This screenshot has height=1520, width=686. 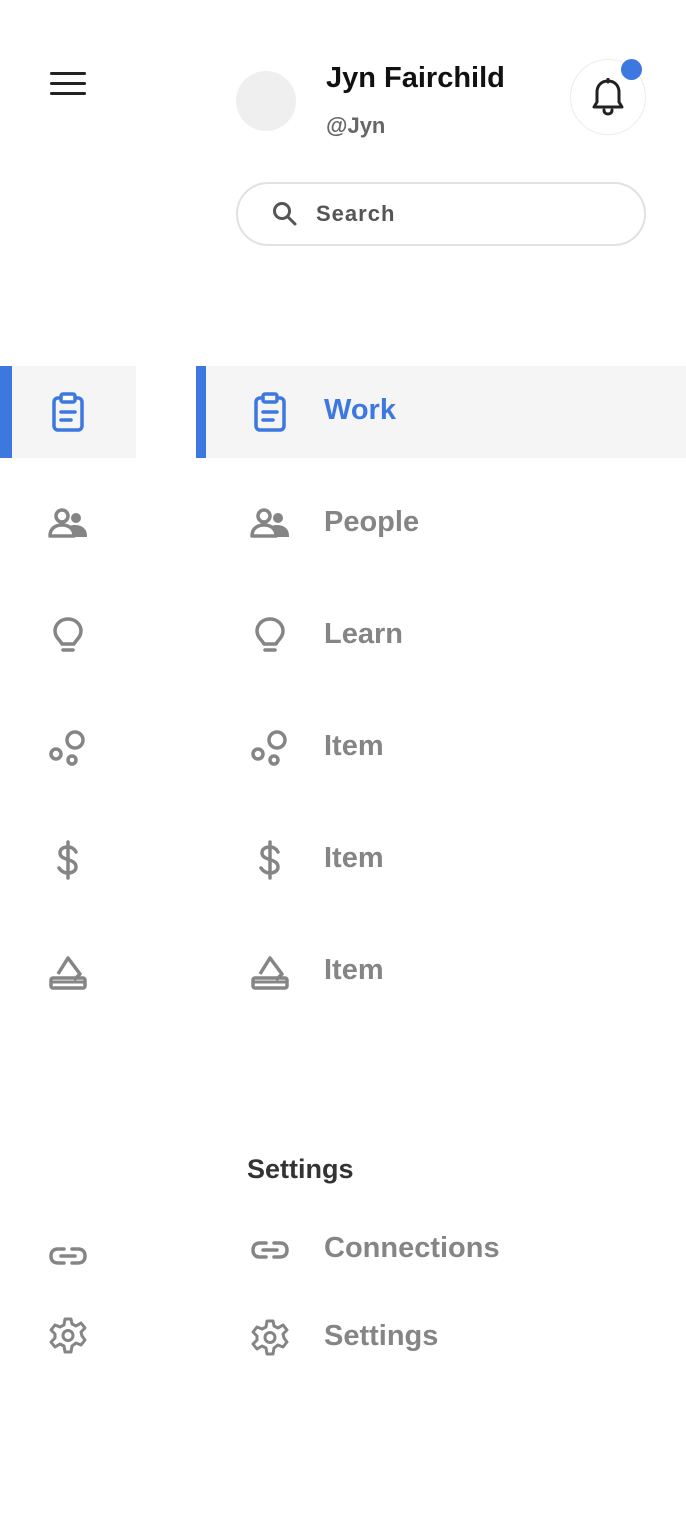 I want to click on nav-item-people: People, so click(x=441, y=524).